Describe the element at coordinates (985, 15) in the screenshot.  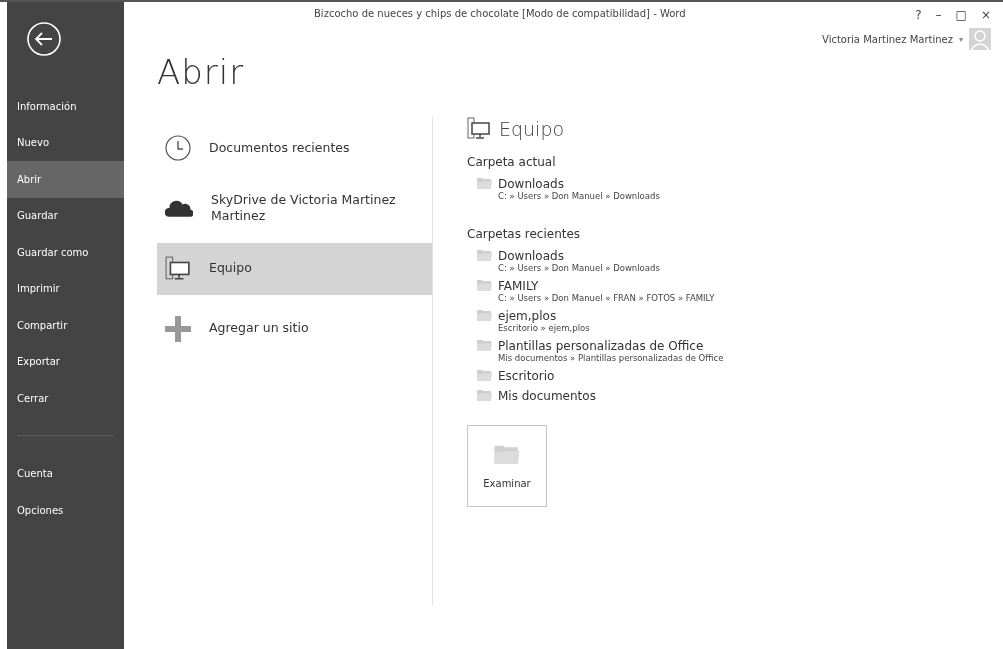
I see `window-control: ×` at that location.